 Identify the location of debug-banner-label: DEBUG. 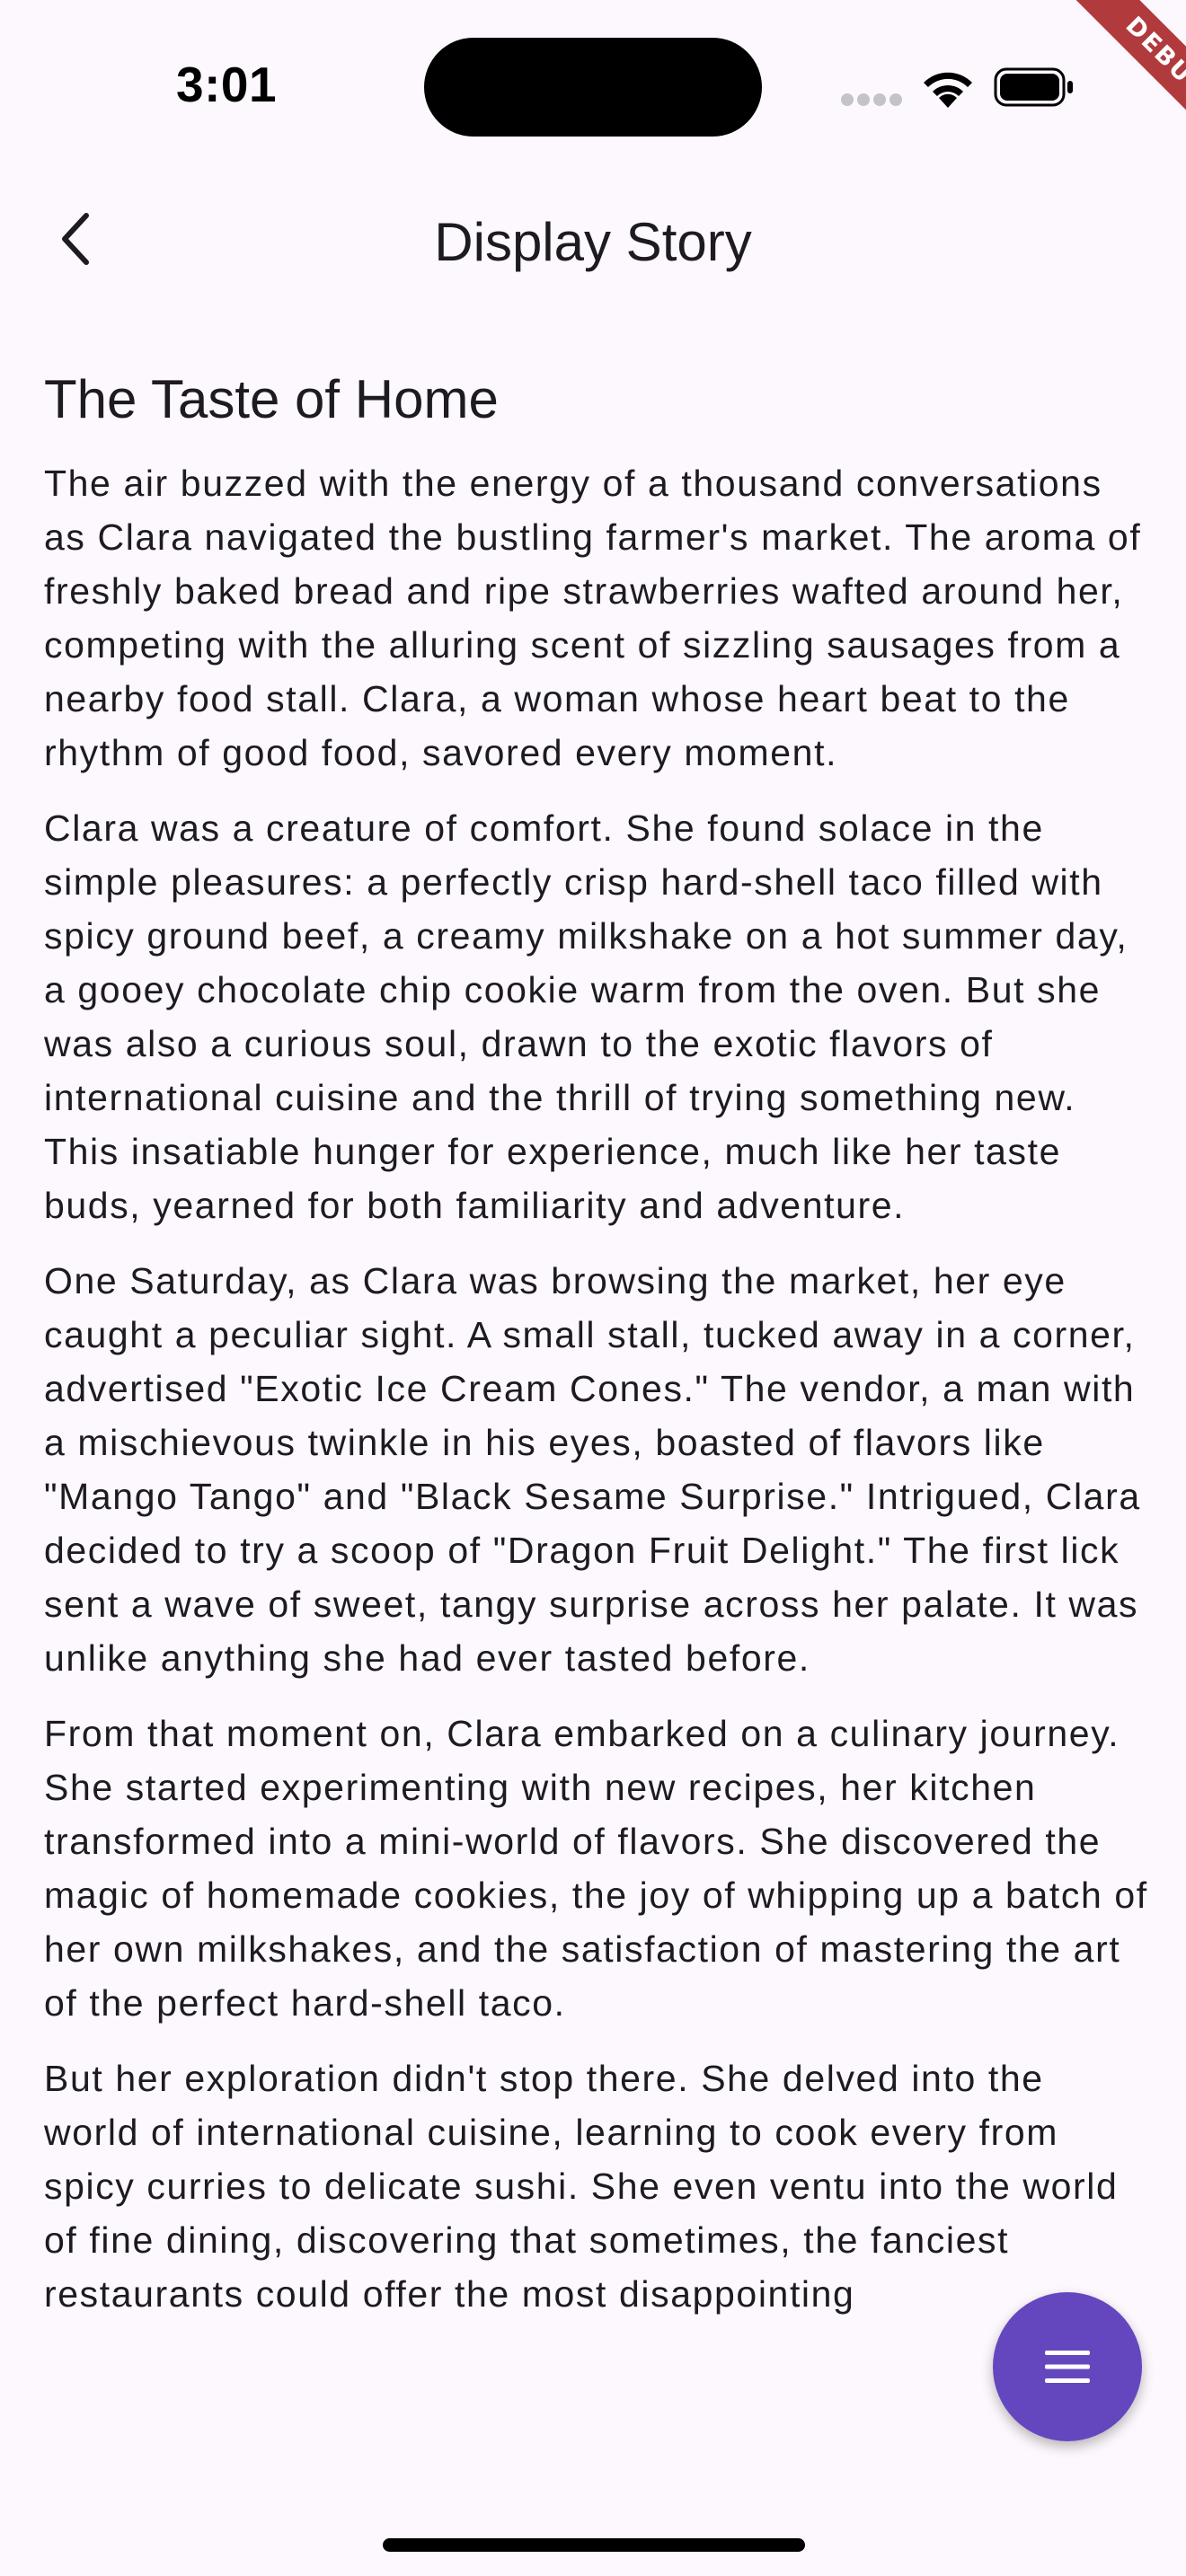
(1120, 85).